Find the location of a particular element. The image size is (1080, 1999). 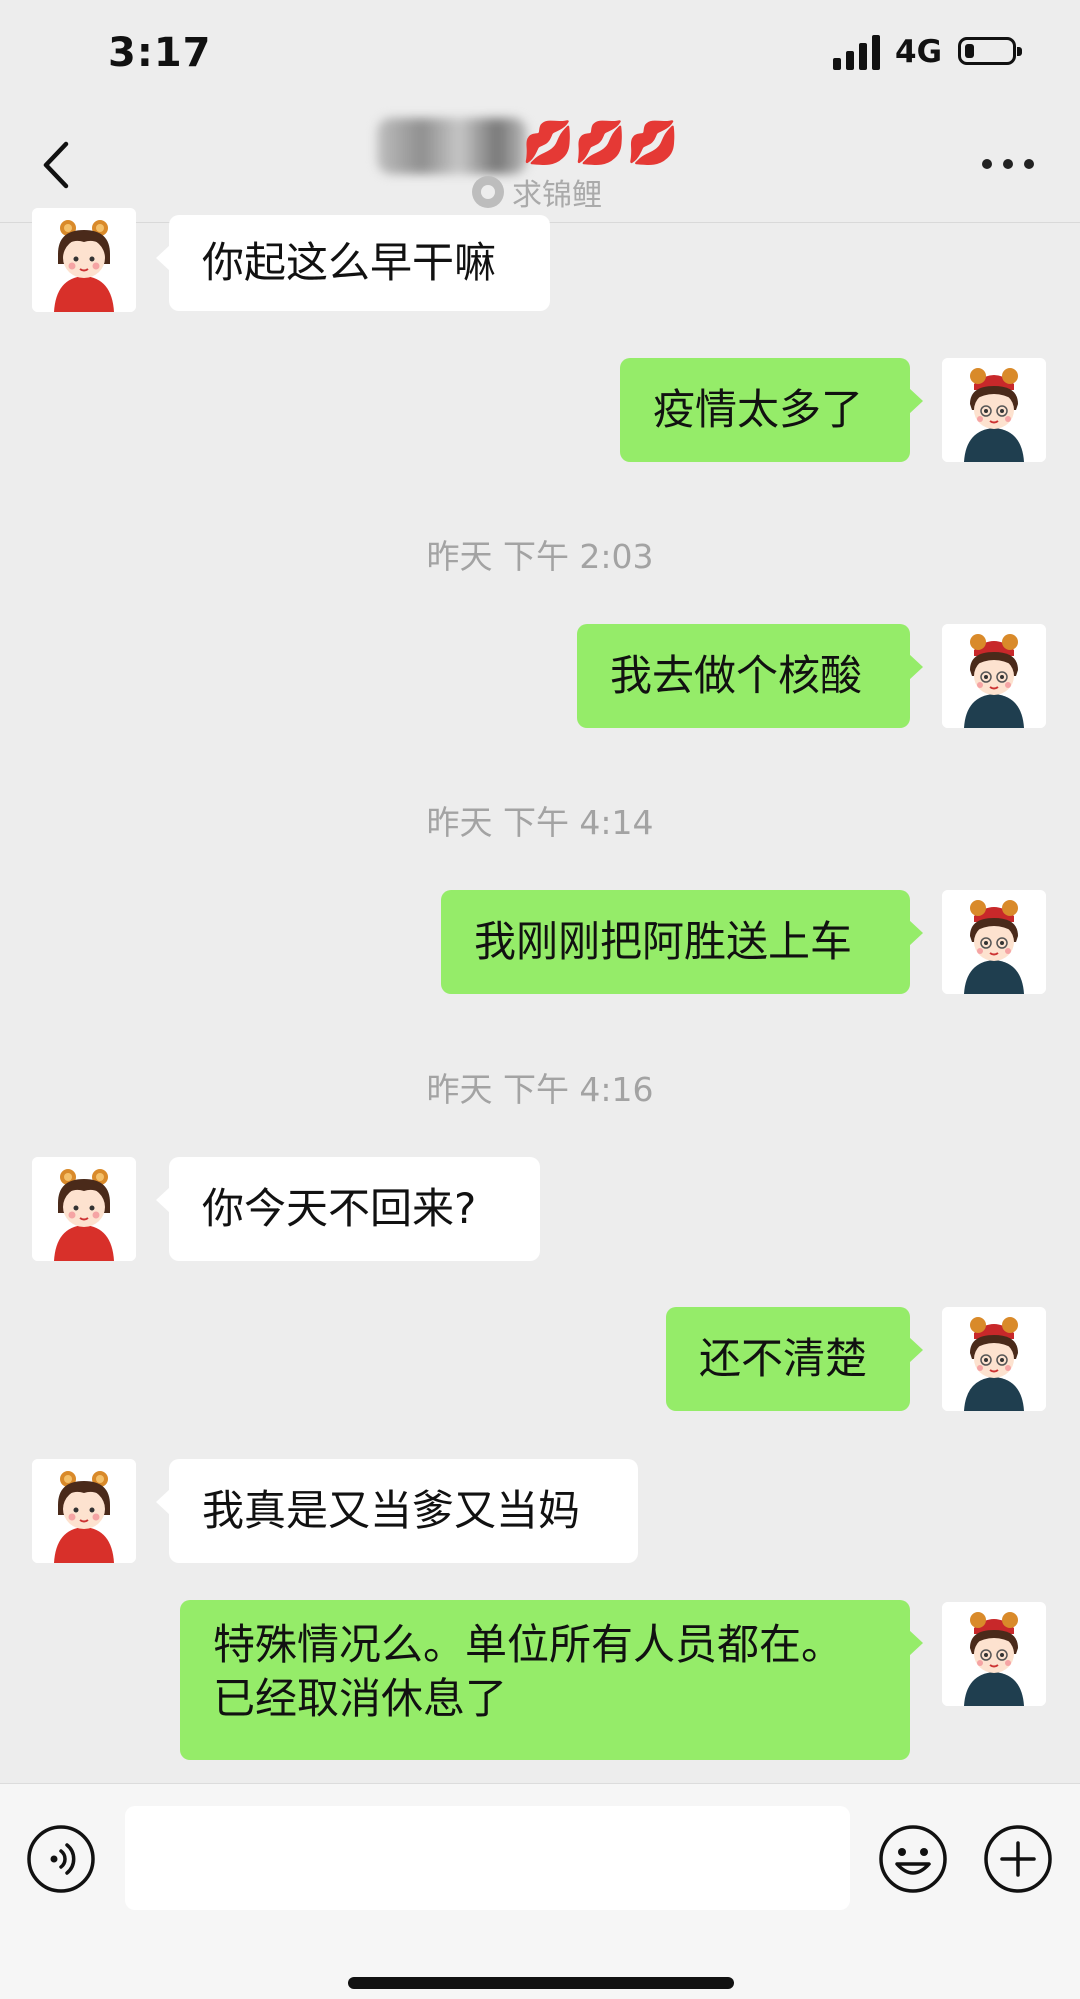

message-text-line: 特殊情况么。单位所有人员都在。 is located at coordinates (528, 1644).